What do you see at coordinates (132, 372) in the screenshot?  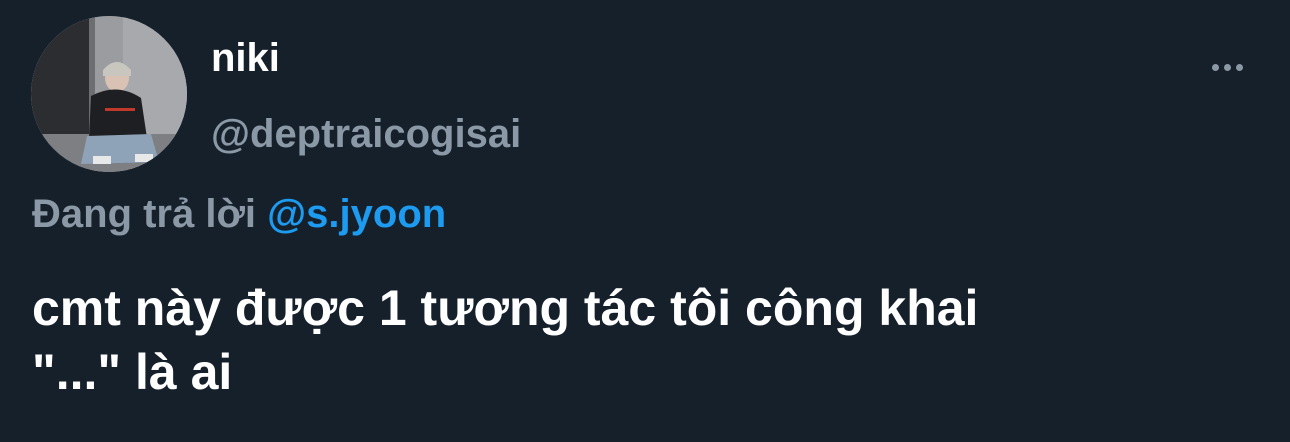 I see `tweet-text-line: "..." là ai` at bounding box center [132, 372].